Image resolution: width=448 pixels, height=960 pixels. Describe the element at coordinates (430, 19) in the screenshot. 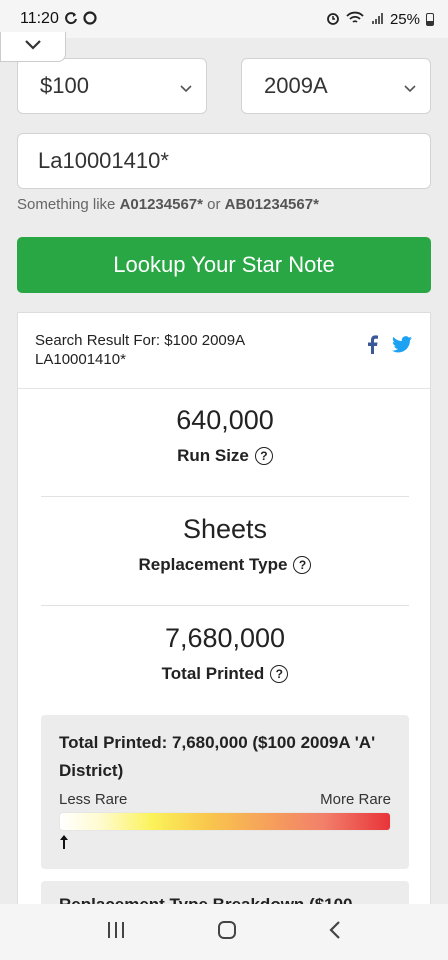

I see `battery-icon` at that location.